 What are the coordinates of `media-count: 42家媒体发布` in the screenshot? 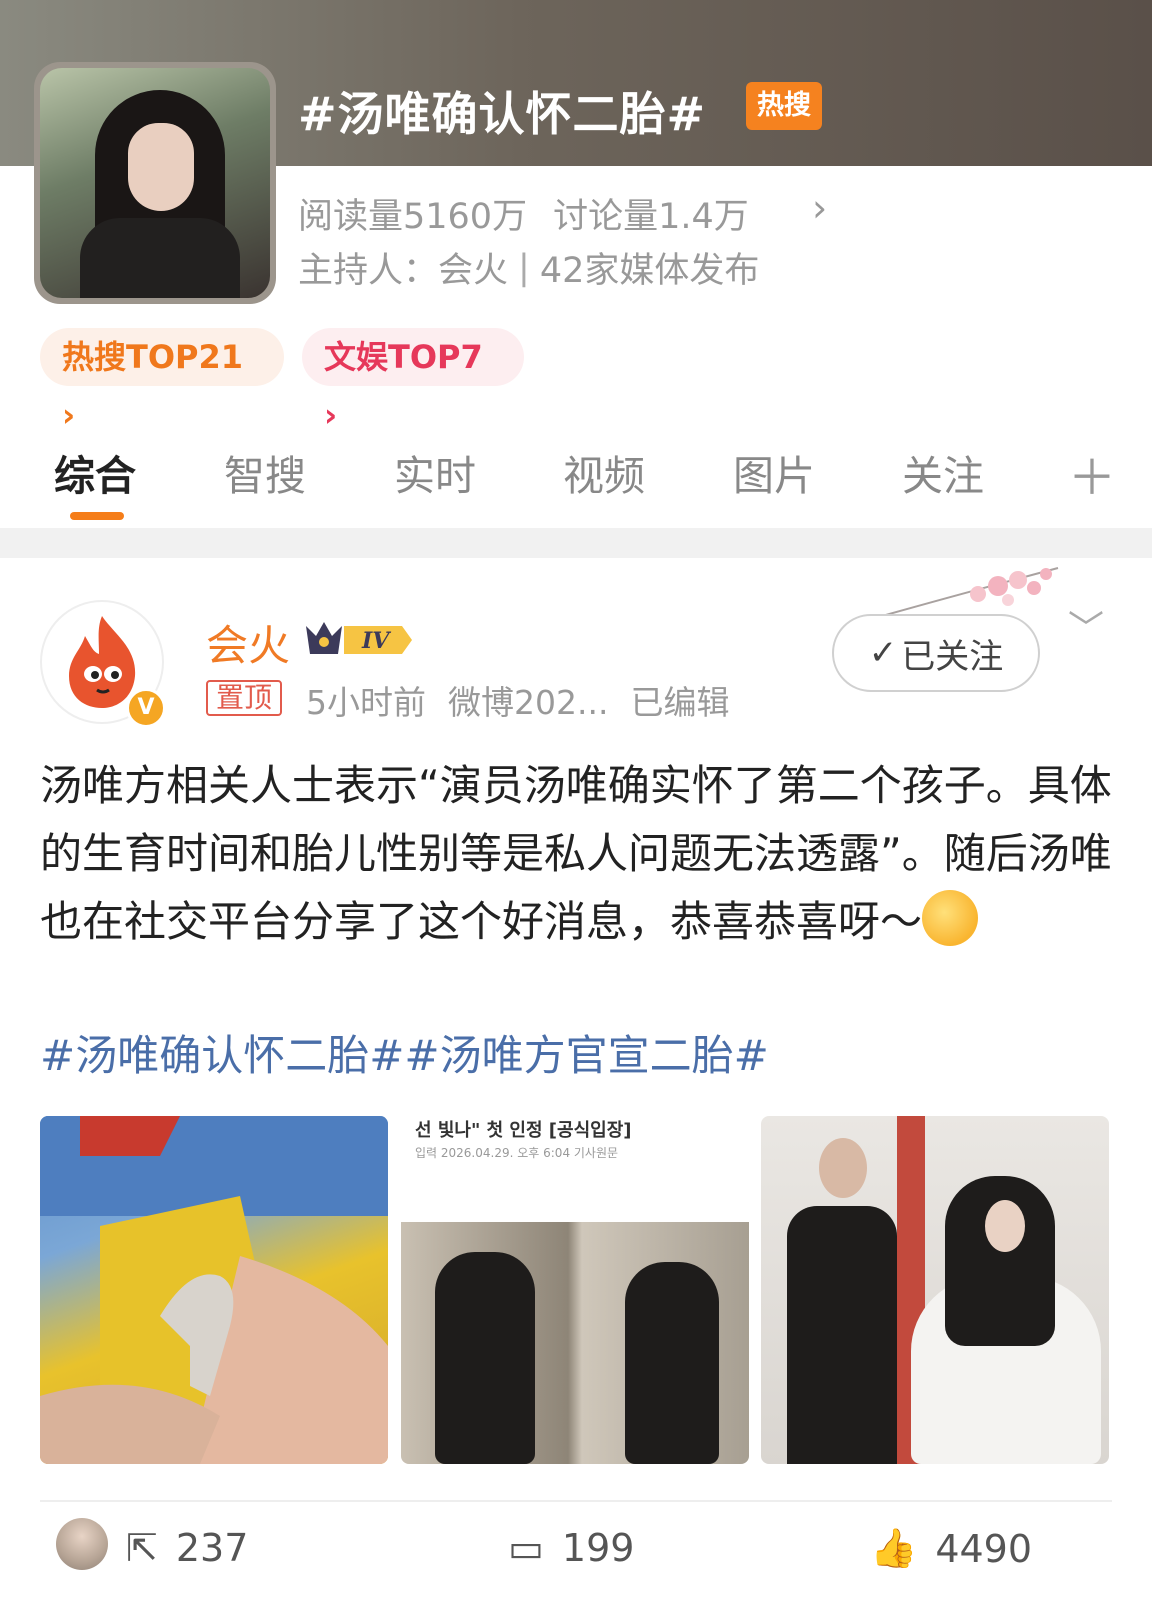 It's located at (649, 271).